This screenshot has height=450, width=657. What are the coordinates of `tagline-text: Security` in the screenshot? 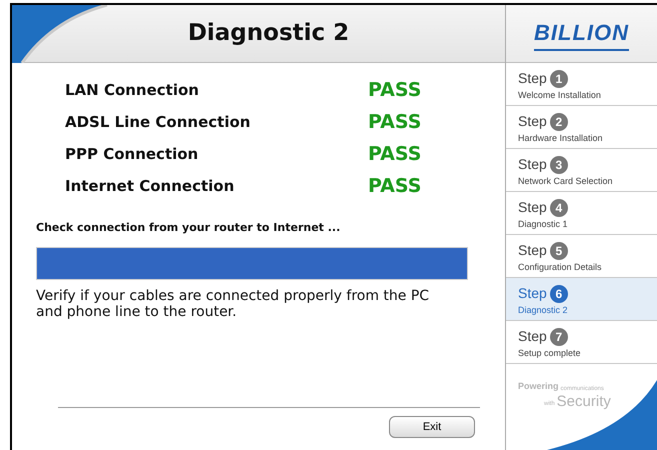 It's located at (583, 401).